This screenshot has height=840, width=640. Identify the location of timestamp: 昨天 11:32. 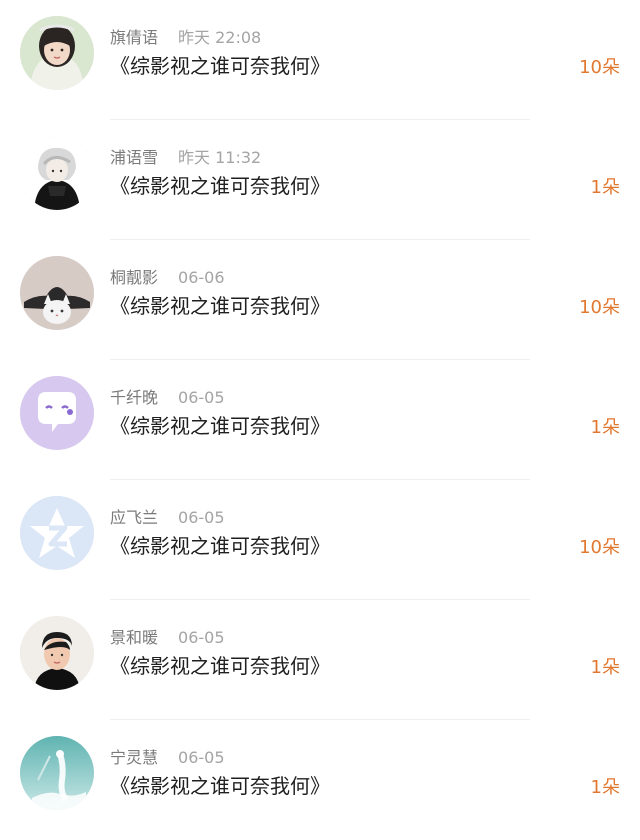
(220, 157).